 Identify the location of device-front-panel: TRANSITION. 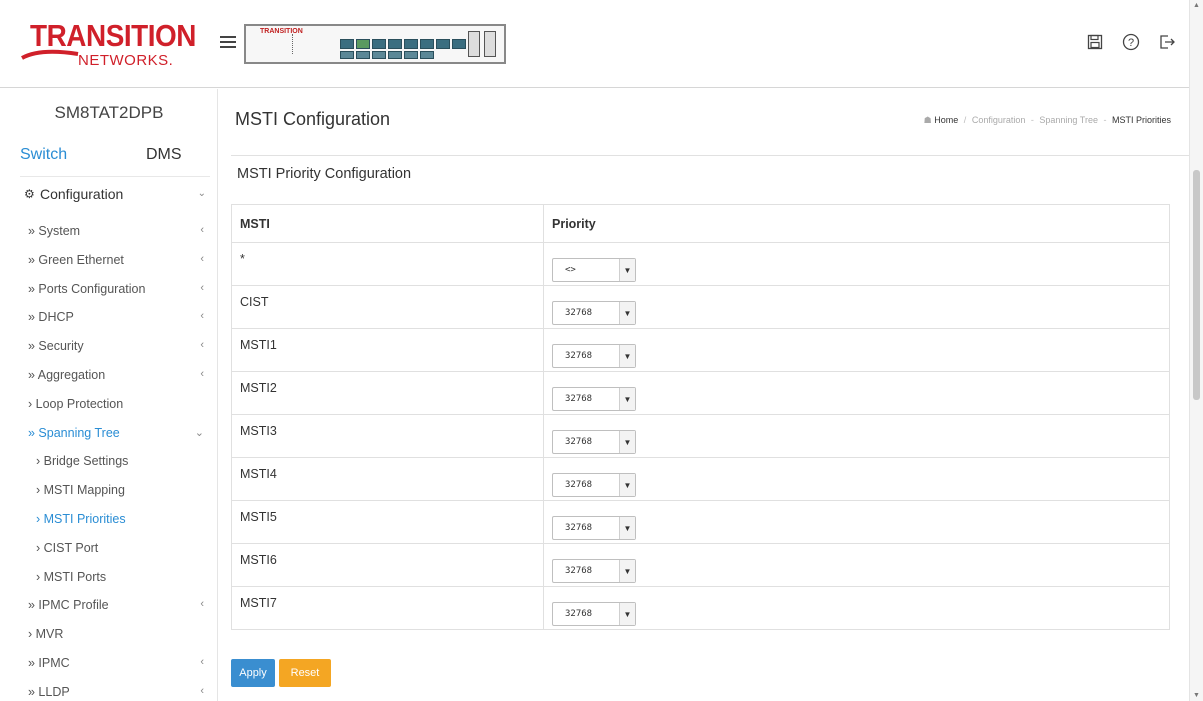
(375, 44).